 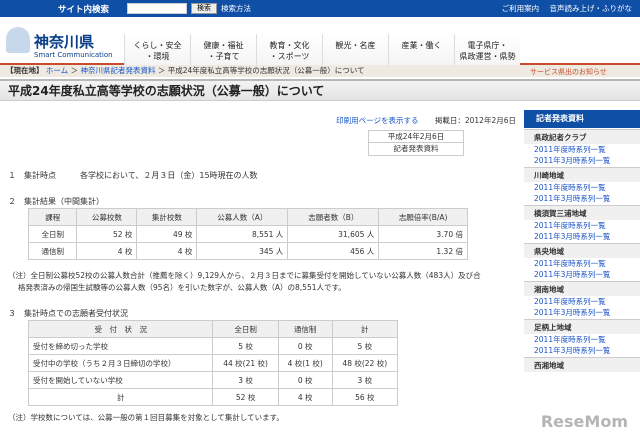 What do you see at coordinates (120, 346) in the screenshot?
I see `table-cell: 受付を締め切った学校` at bounding box center [120, 346].